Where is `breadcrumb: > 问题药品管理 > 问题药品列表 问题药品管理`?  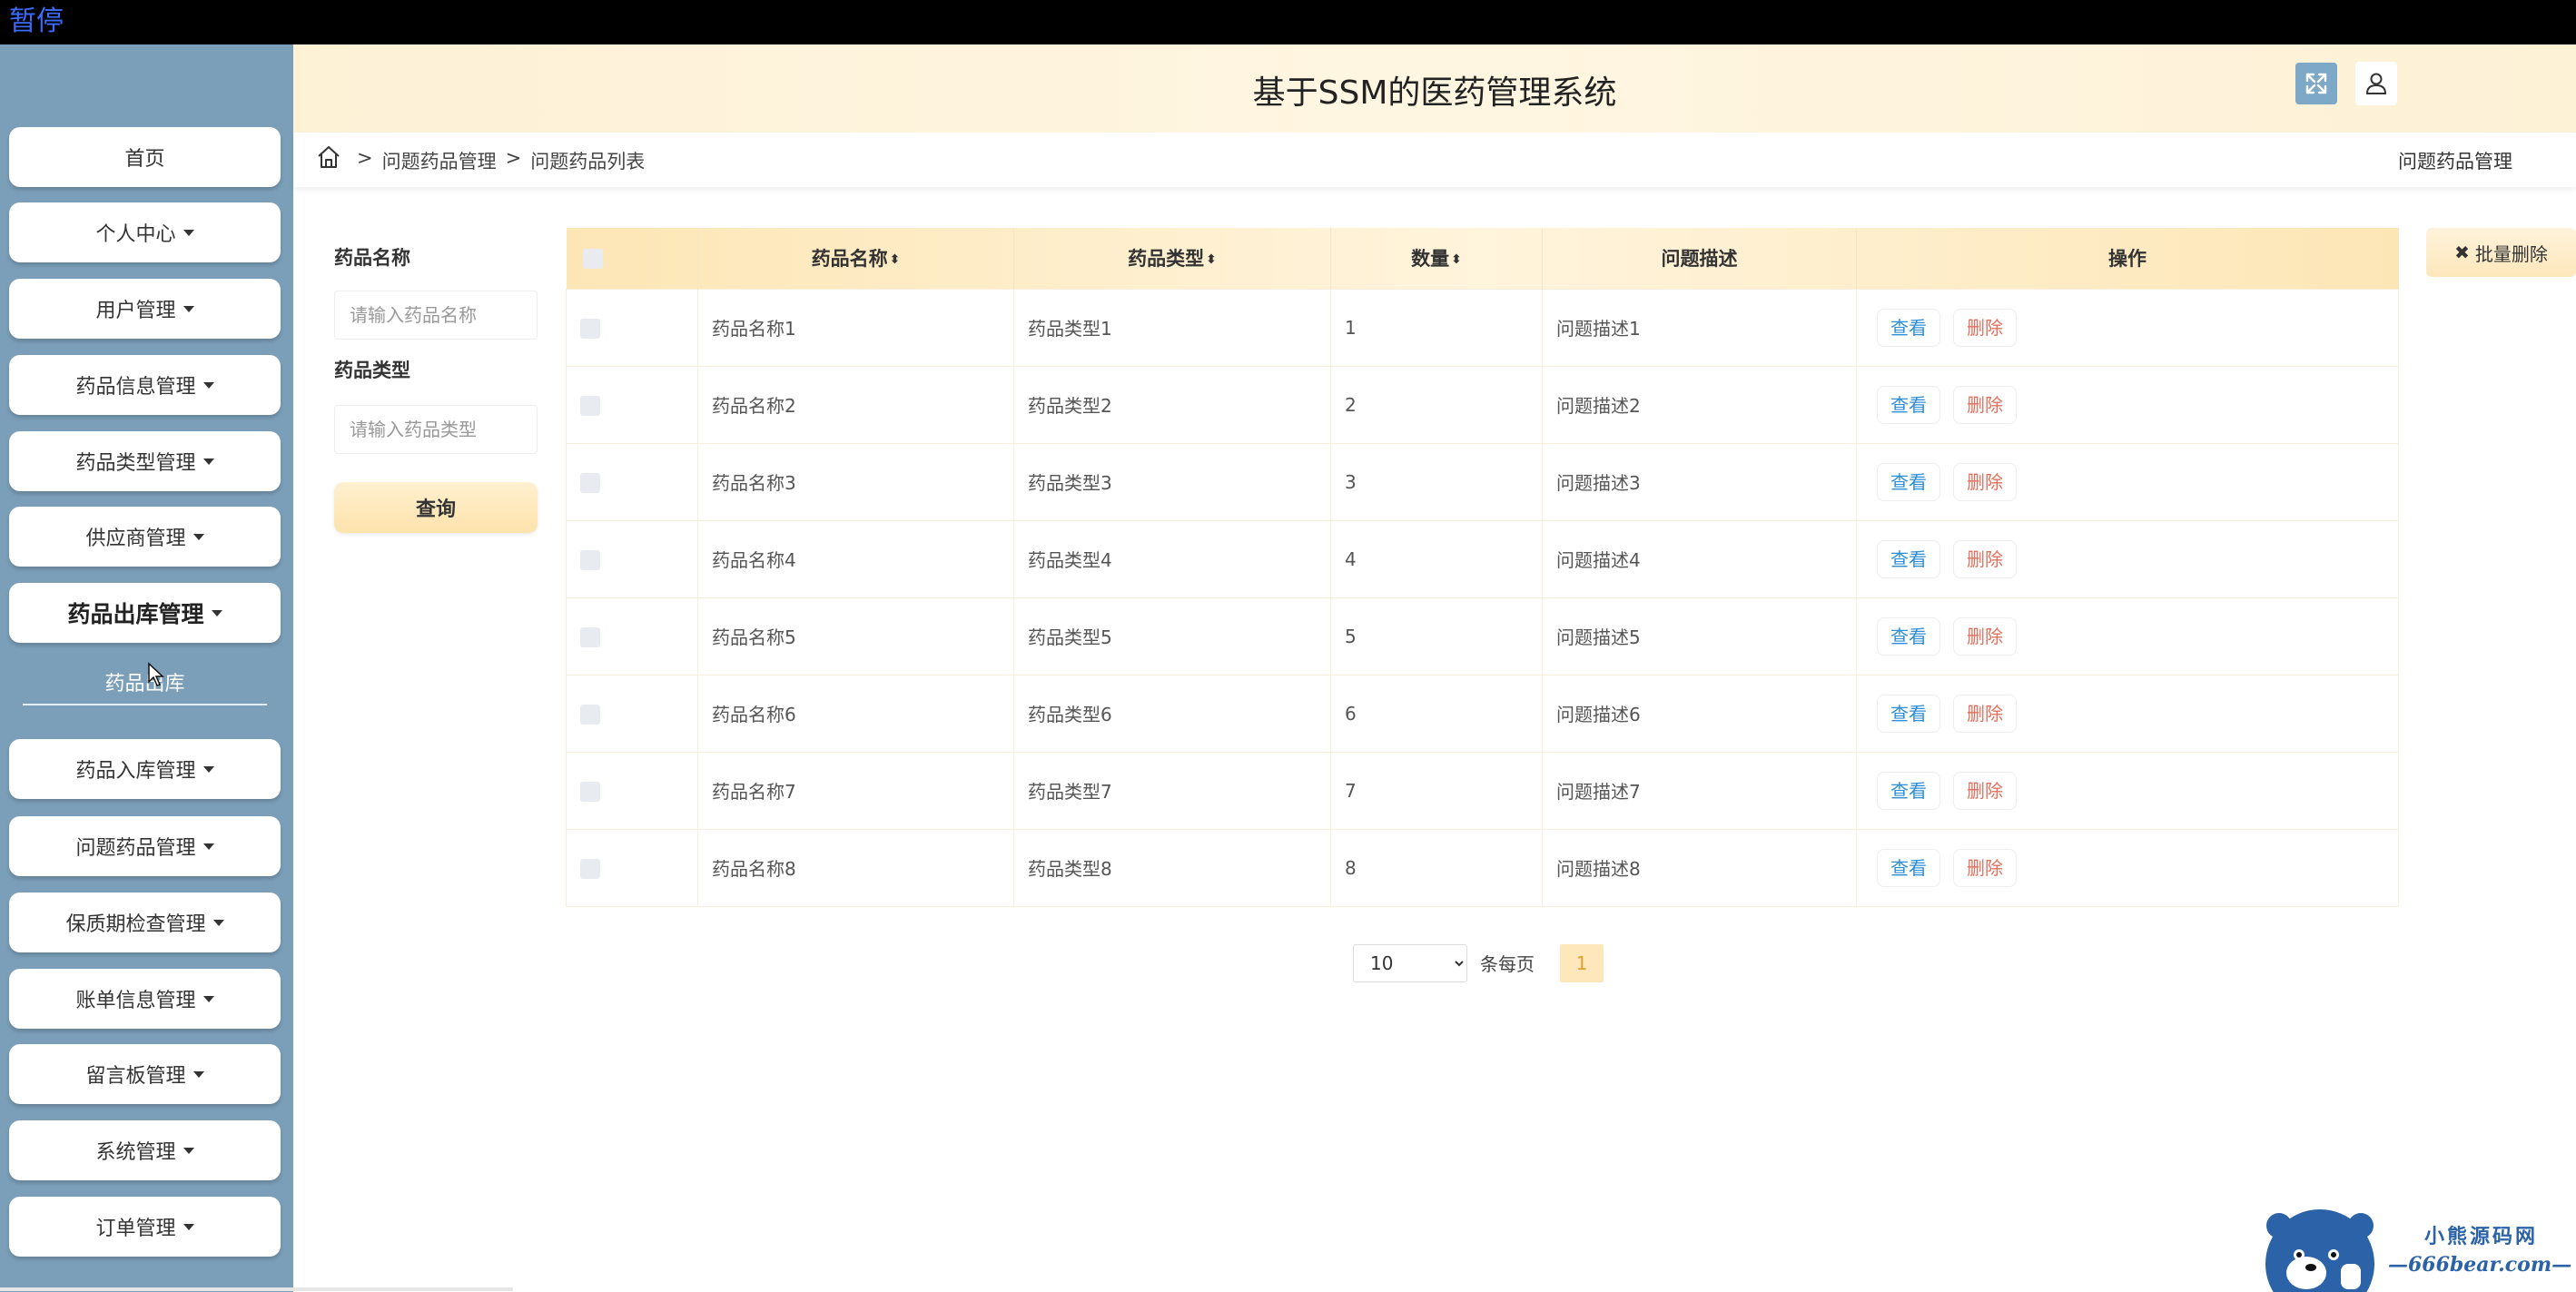
breadcrumb: > 问题药品管理 > 问题药品列表 问题药品管理 is located at coordinates (1434, 160).